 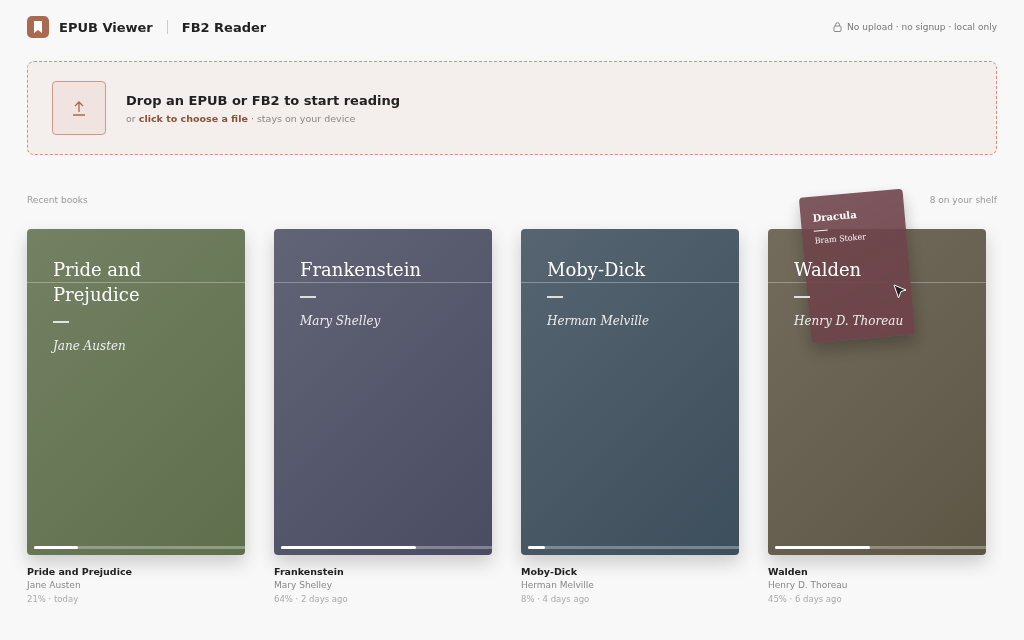 What do you see at coordinates (136, 392) in the screenshot?
I see `book-cover: Pride and Prejudice Jane Austen` at bounding box center [136, 392].